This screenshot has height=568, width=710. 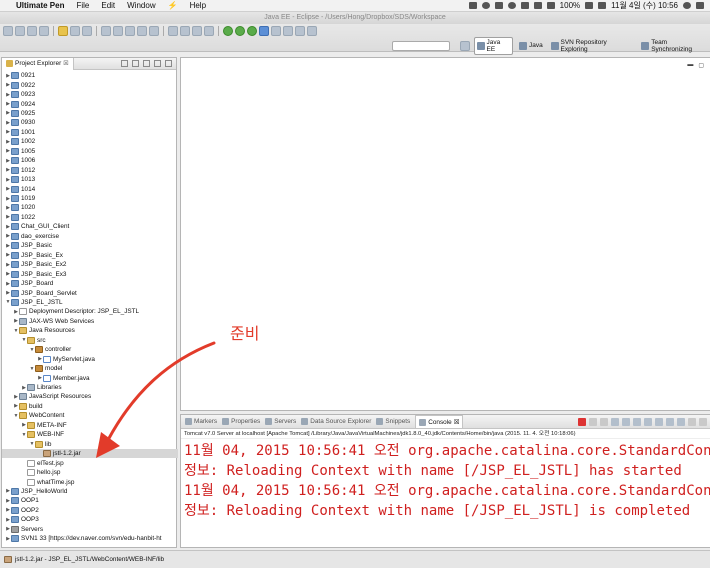 I want to click on word-wrap-icon, so click(x=637, y=422).